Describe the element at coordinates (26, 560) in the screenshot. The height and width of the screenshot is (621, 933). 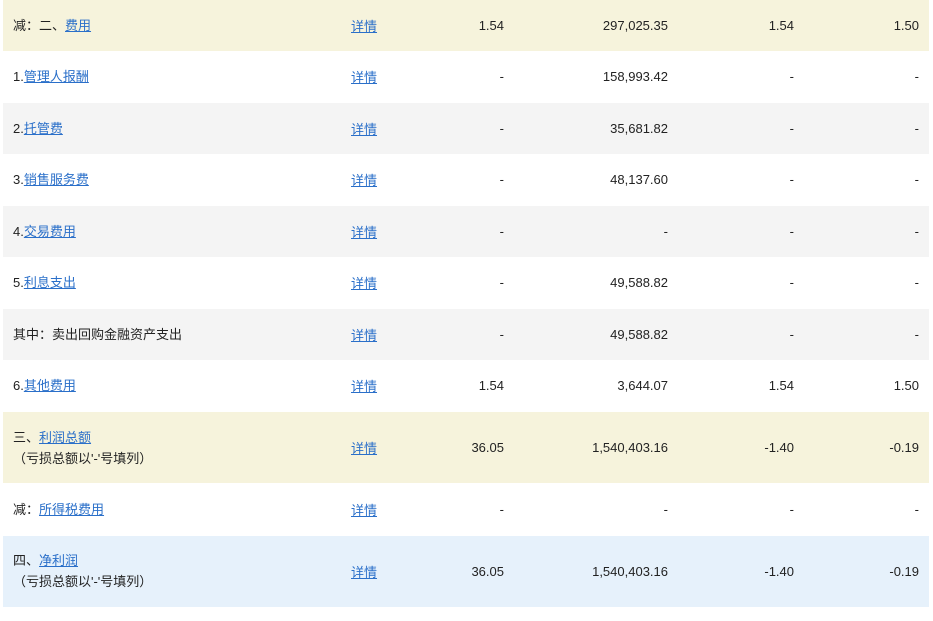
I see `row-prefix: 四、` at that location.